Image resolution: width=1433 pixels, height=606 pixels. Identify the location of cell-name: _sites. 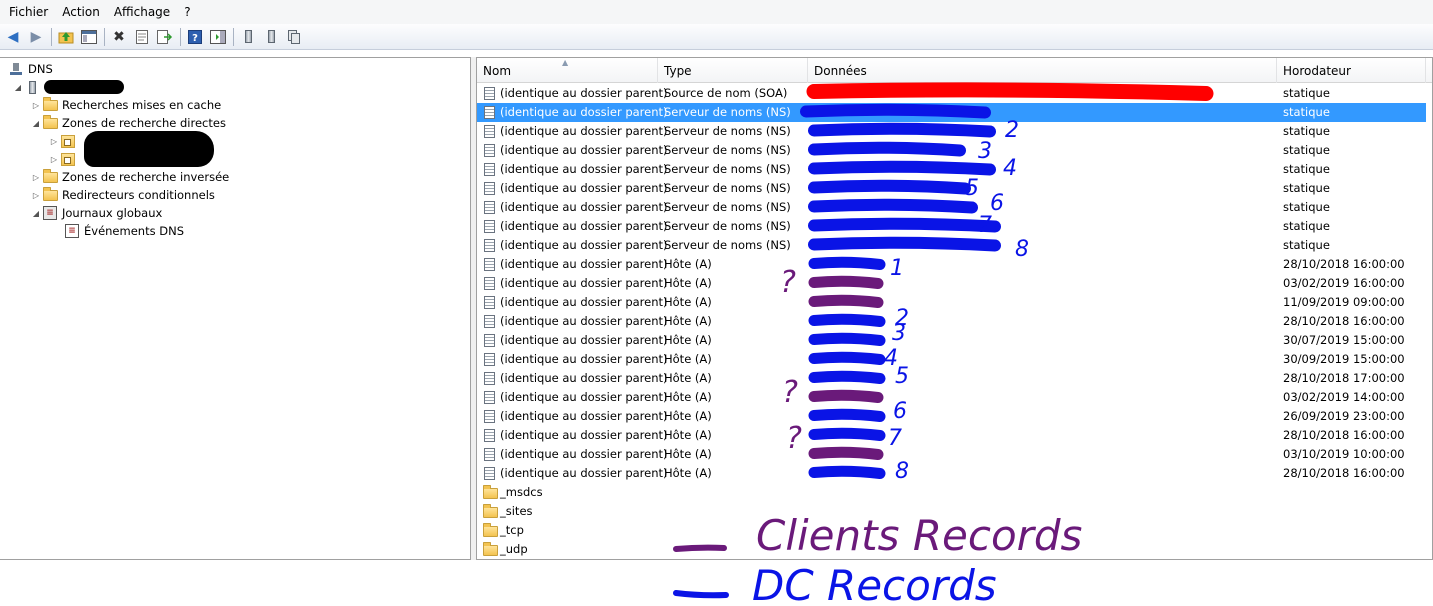
(516, 511).